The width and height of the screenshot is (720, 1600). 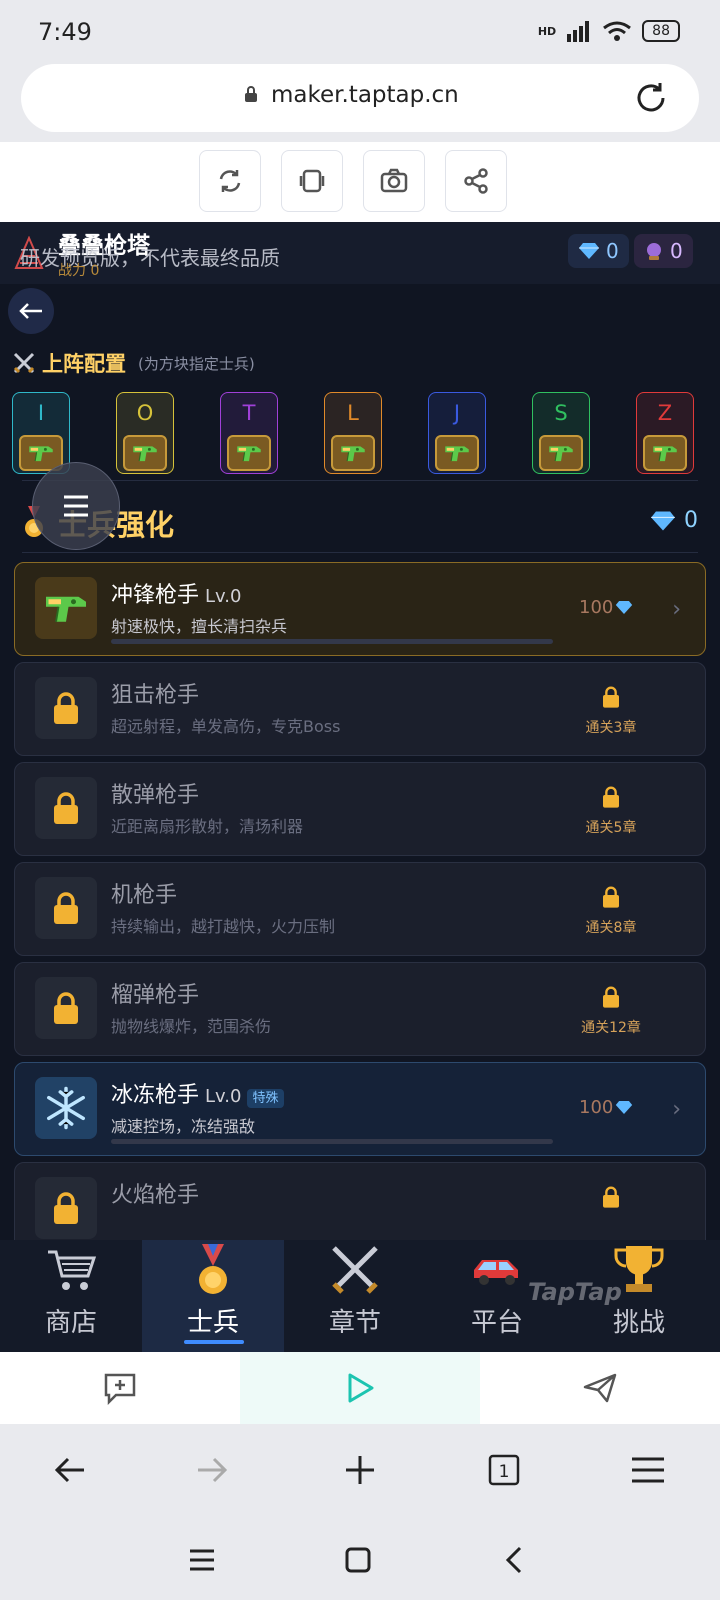 I want to click on upgrade-gem-counter: 0, so click(x=674, y=520).